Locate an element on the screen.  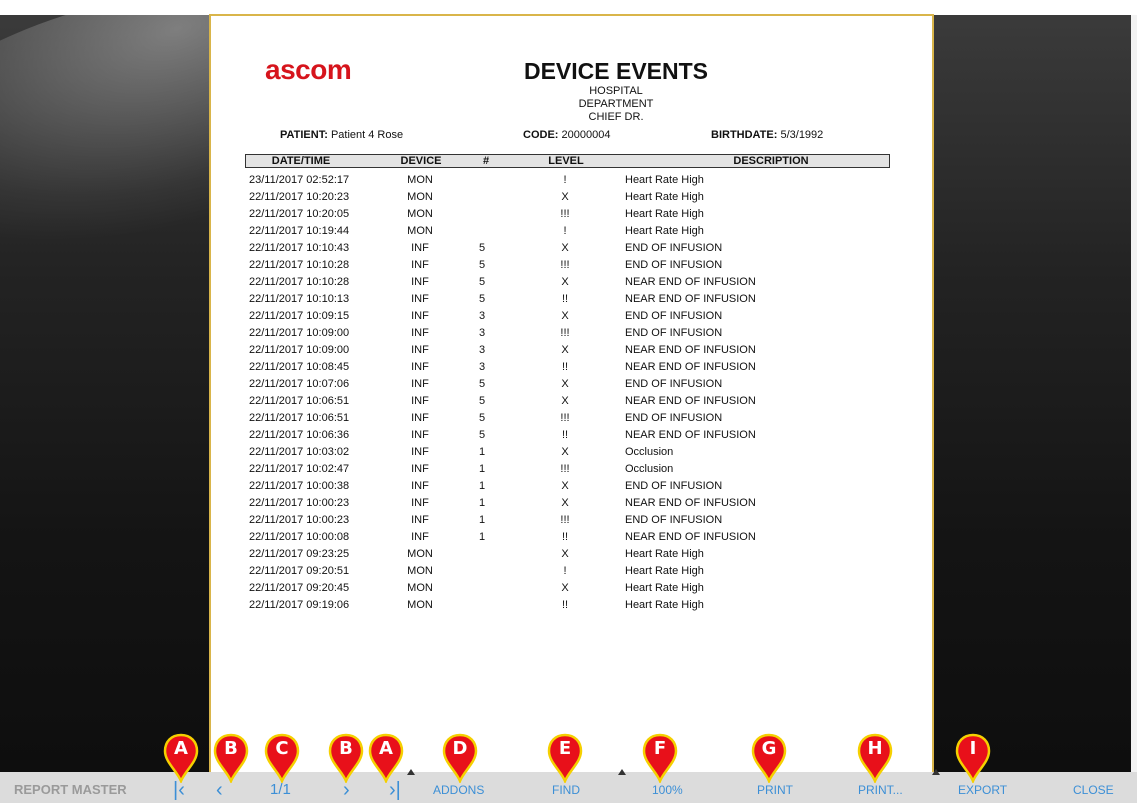
code-info: CODE: 20000004 is located at coordinates (566, 135).